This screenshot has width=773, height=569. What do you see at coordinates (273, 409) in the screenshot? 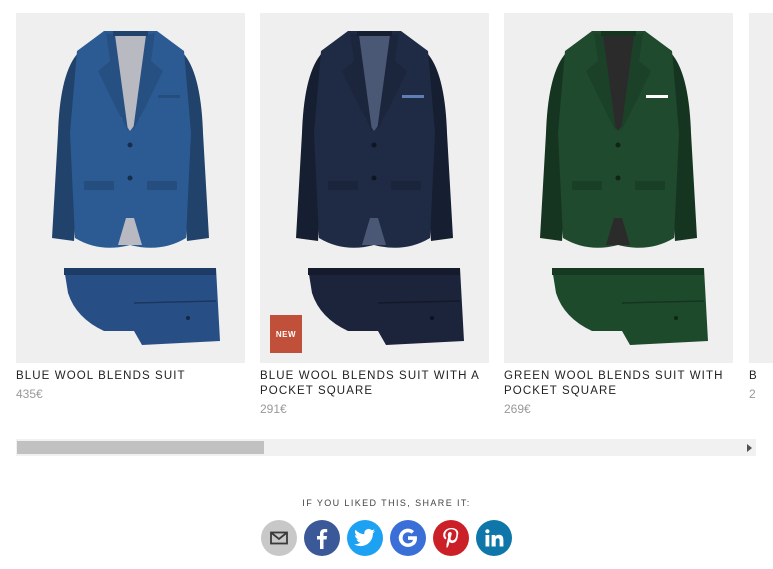
I see `product-price: 291€` at bounding box center [273, 409].